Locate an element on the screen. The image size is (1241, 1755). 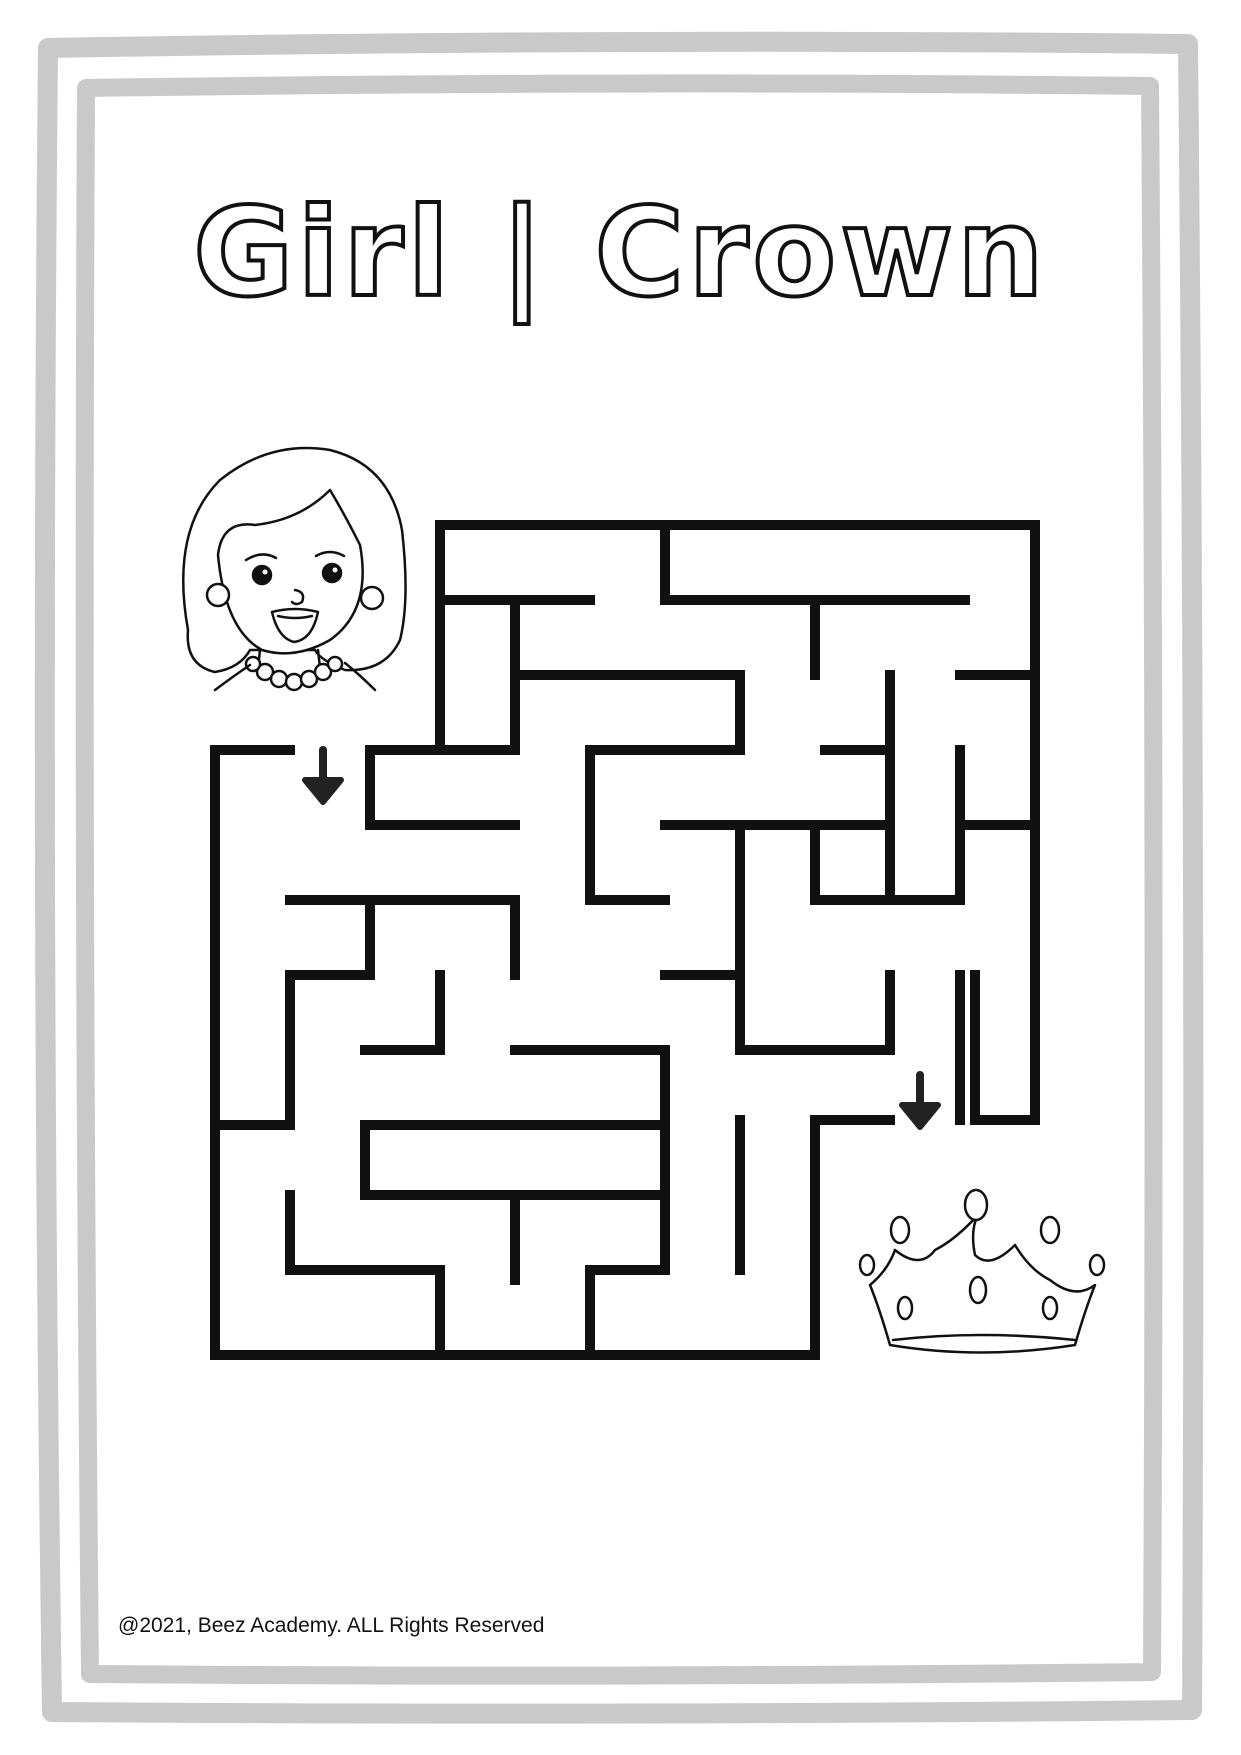
crown-icon is located at coordinates (982, 1271).